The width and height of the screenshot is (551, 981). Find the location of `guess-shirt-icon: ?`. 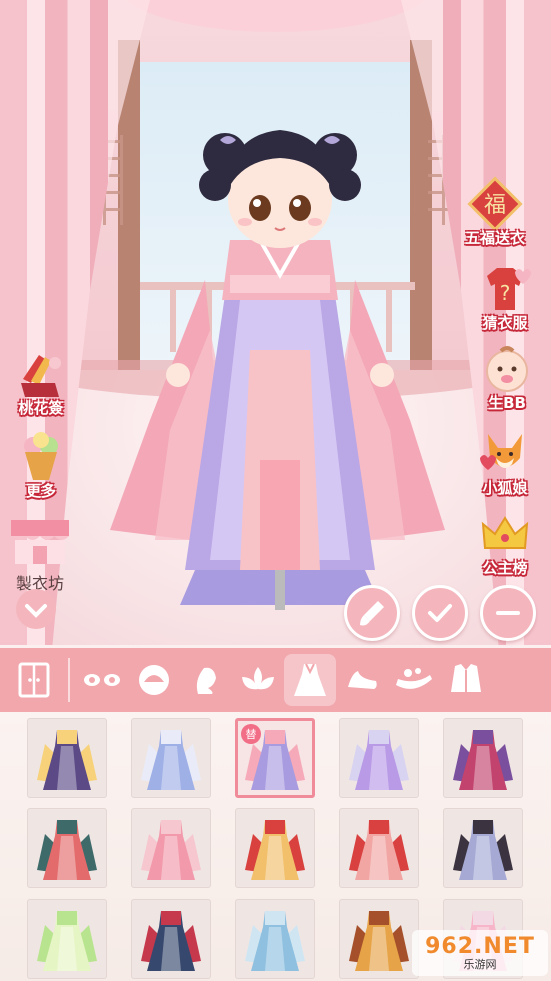

guess-shirt-icon: ? is located at coordinates (505, 289).